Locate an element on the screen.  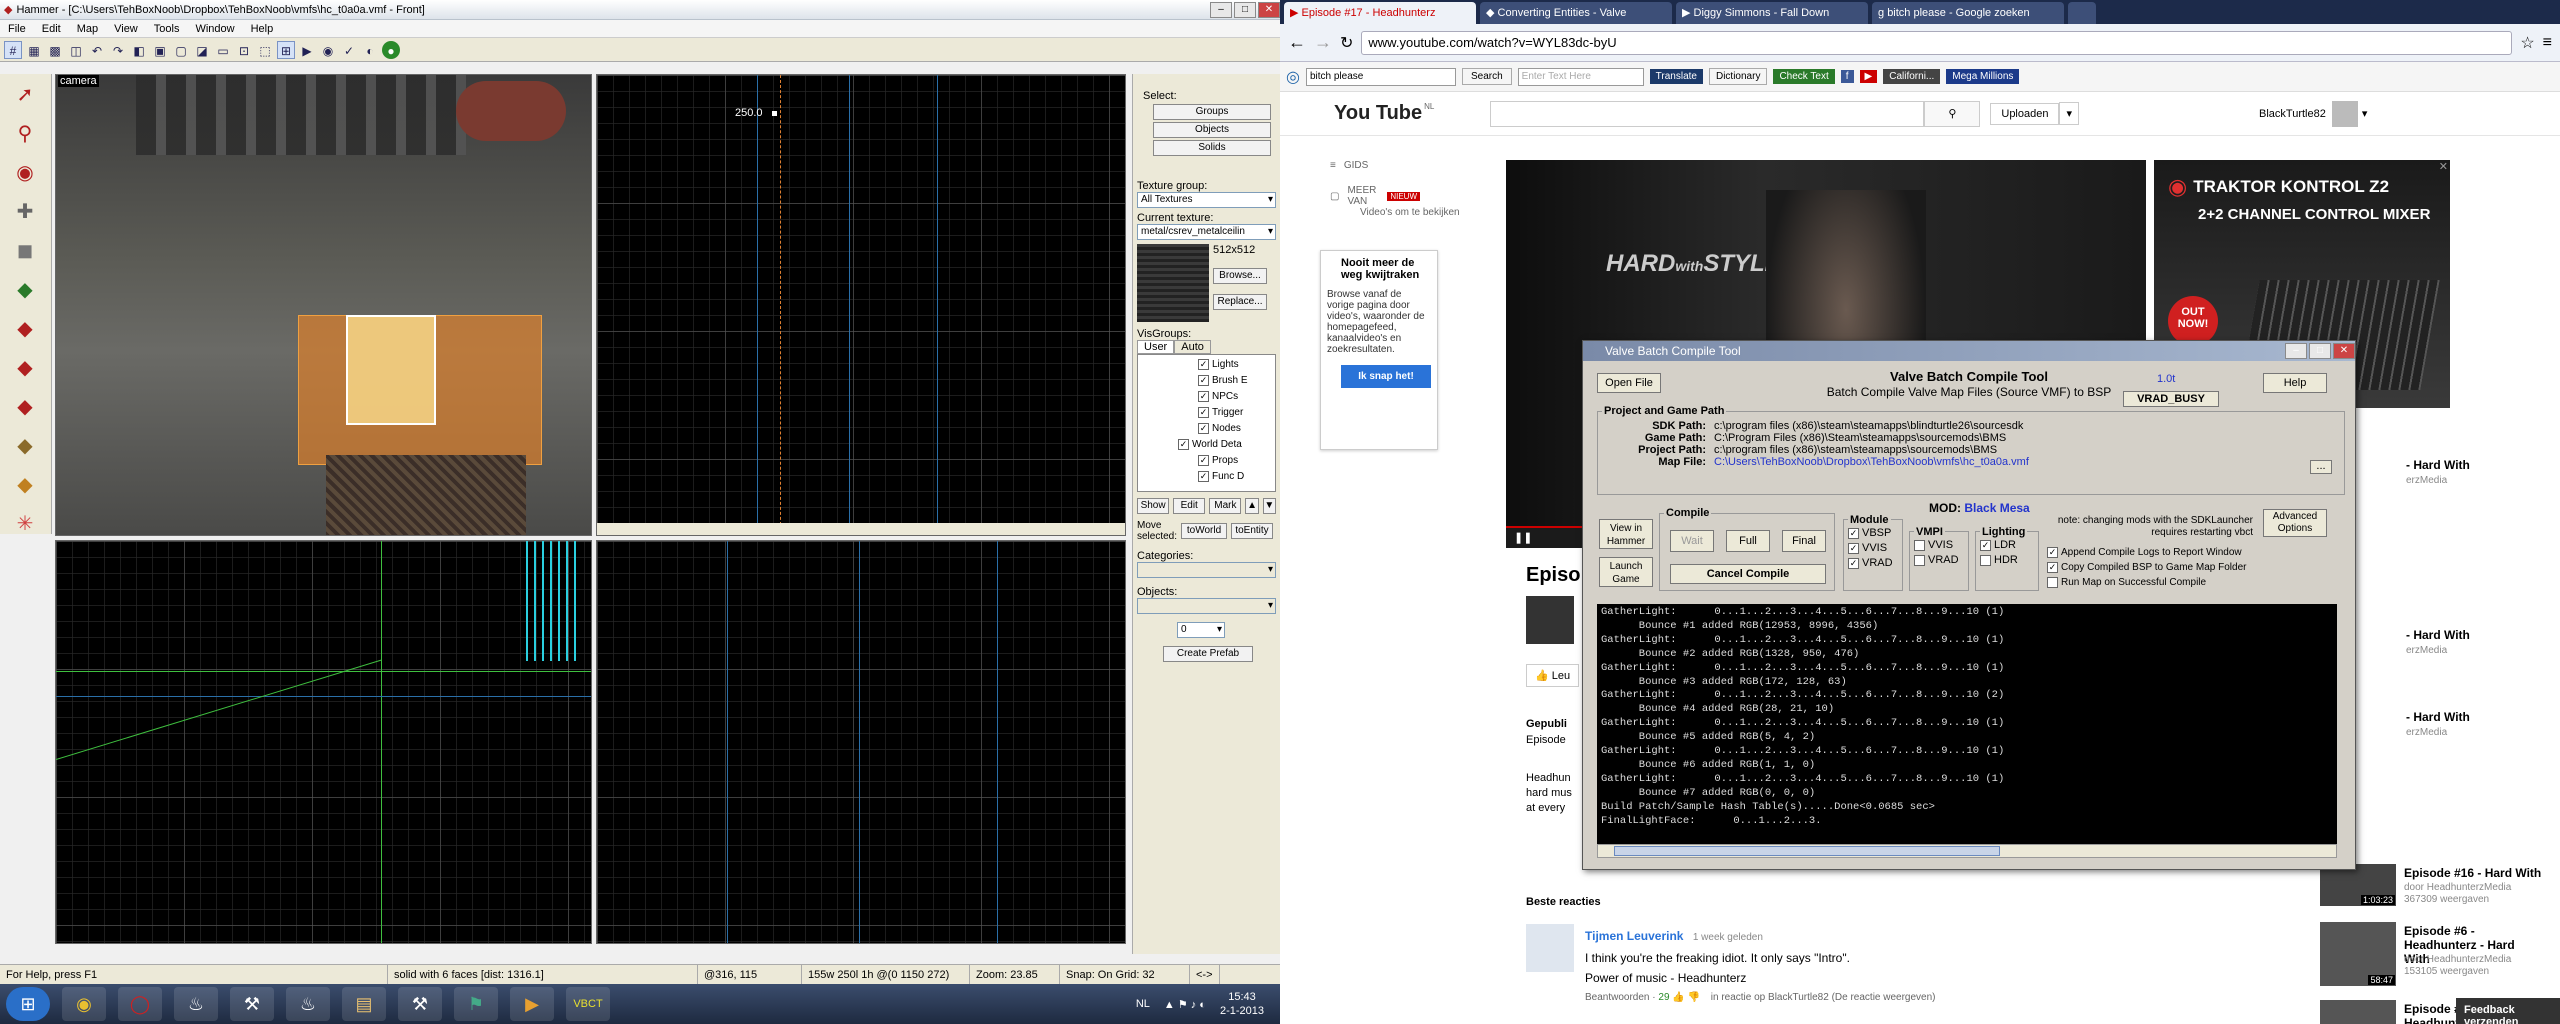
user-name: BlackTurtle82 is located at coordinates (2292, 114).